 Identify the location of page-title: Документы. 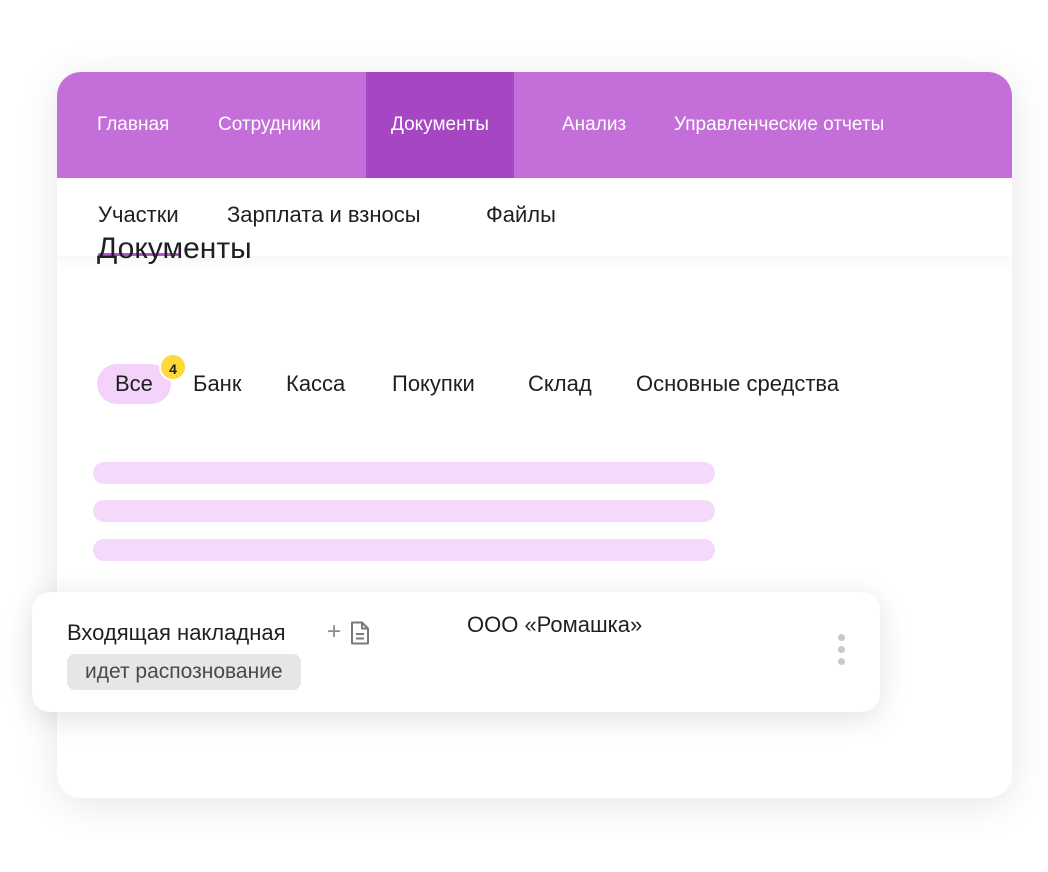
(174, 248).